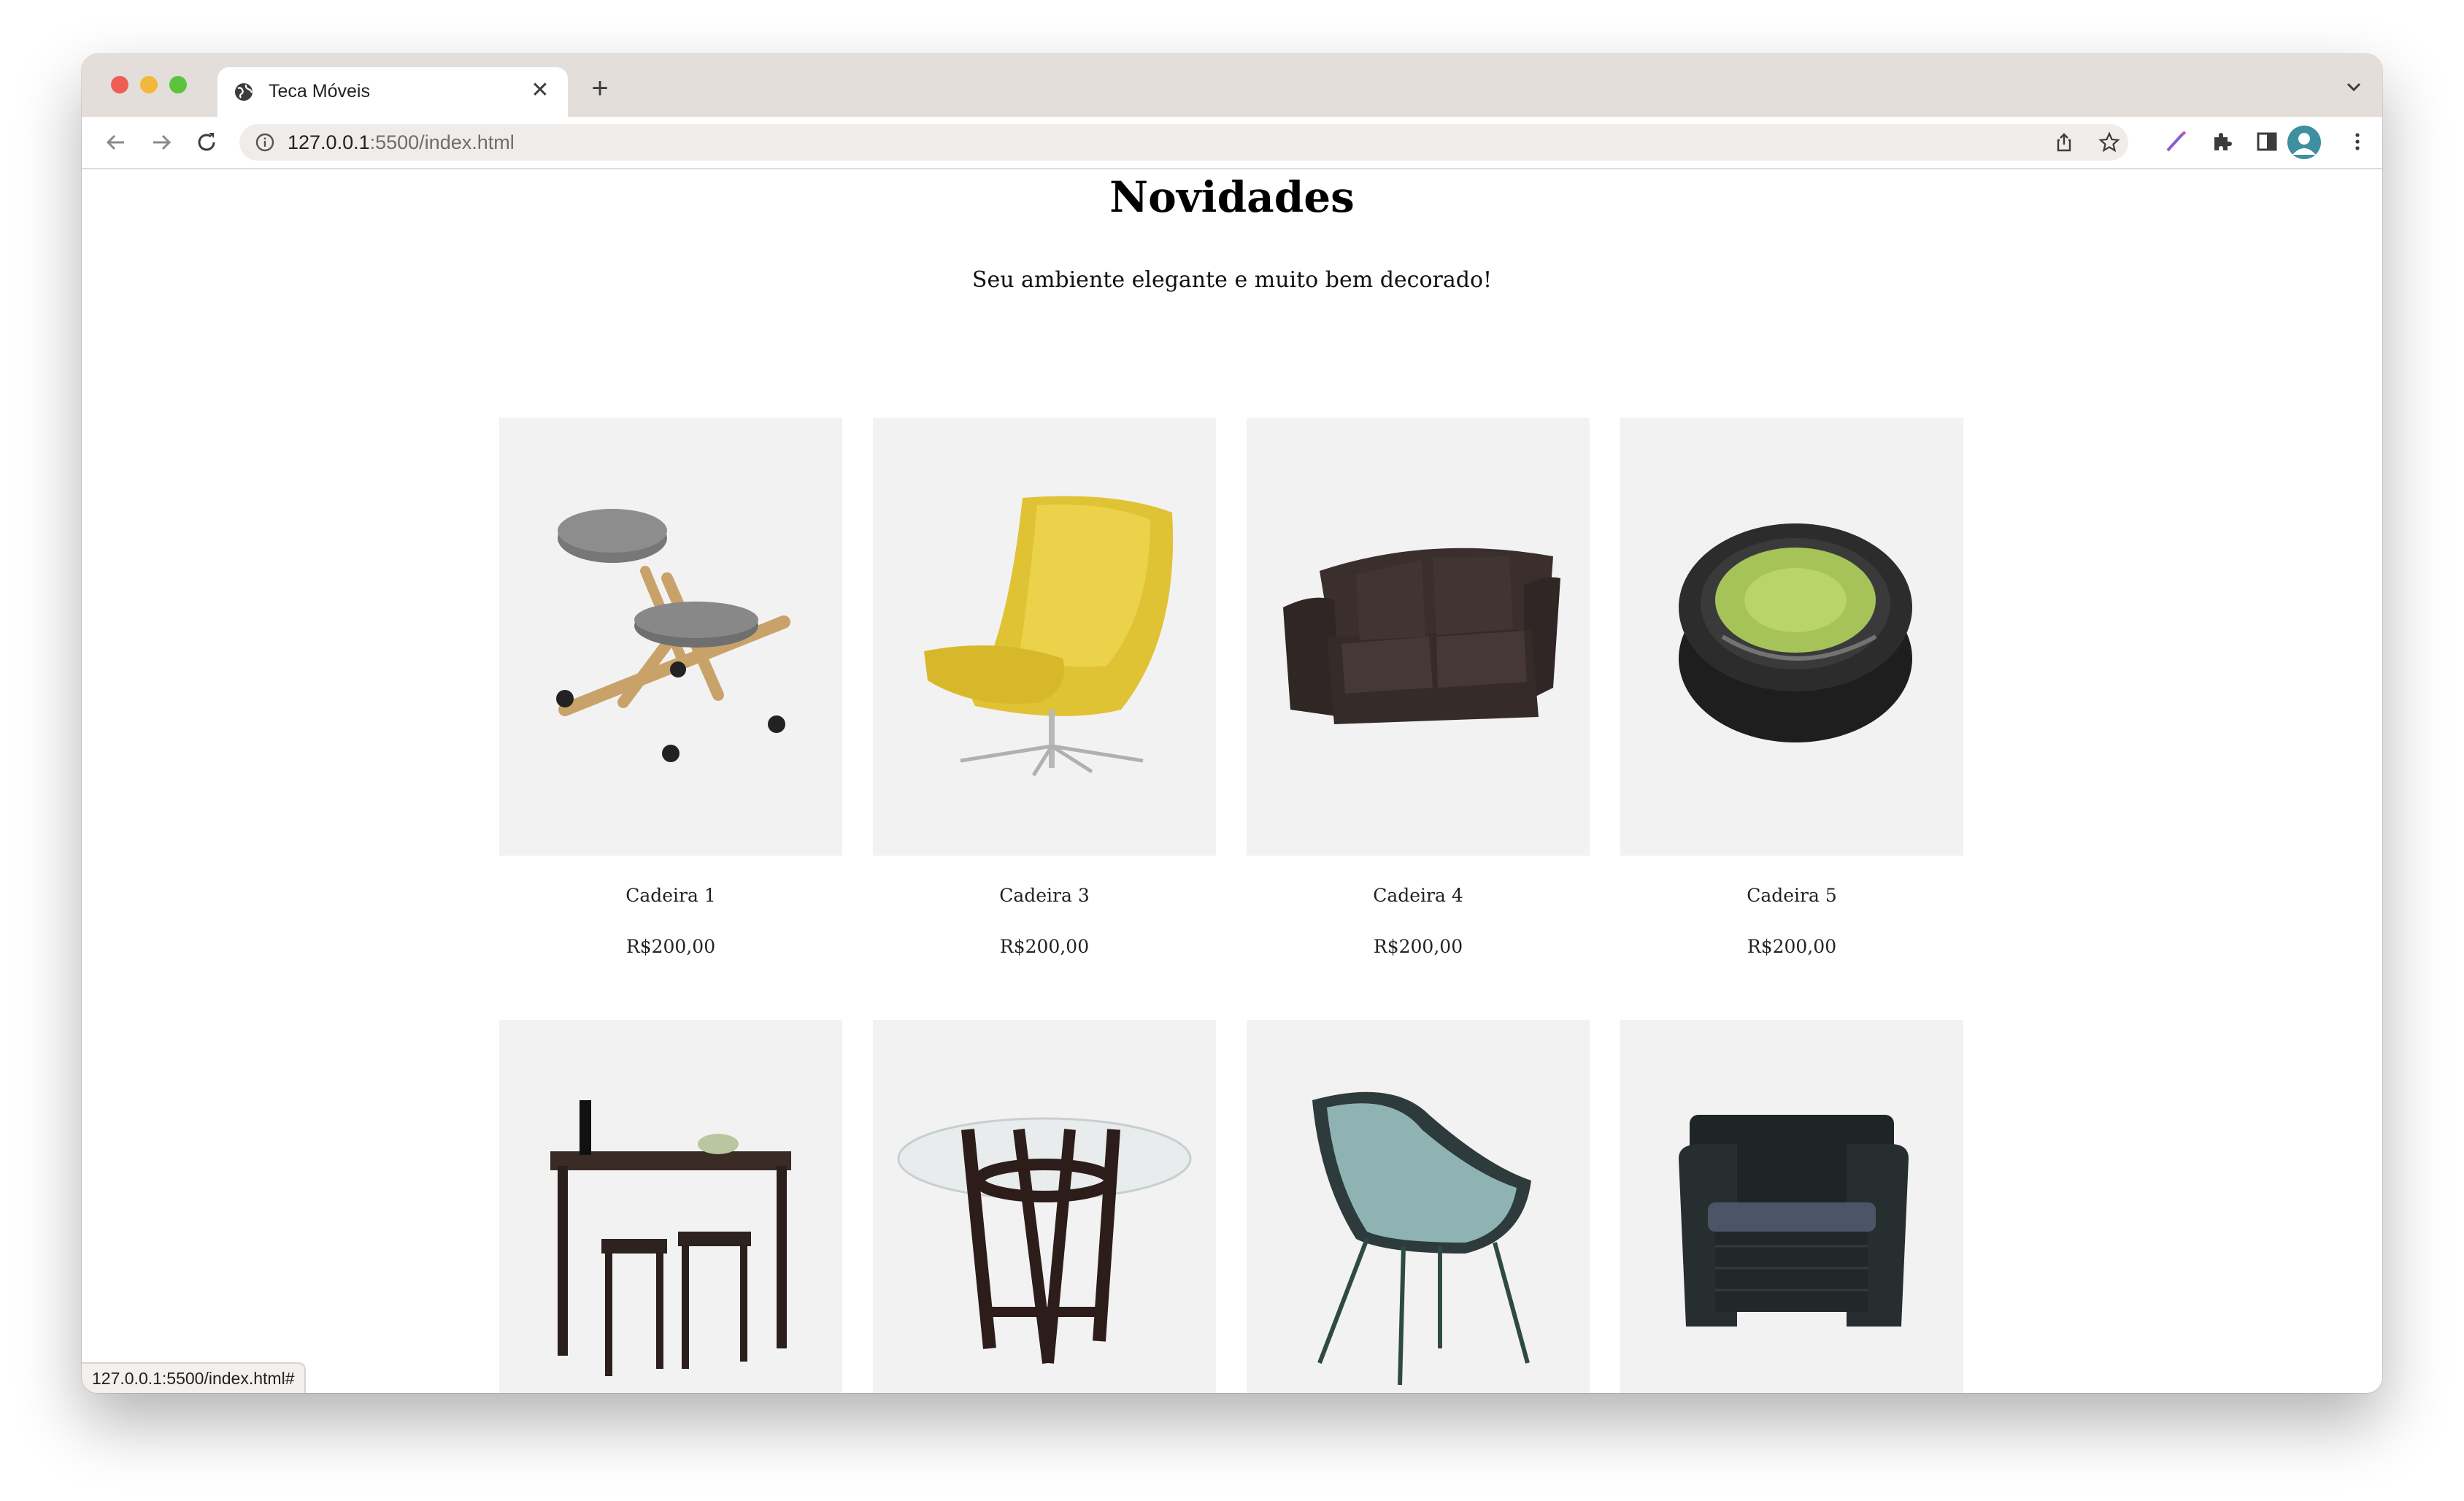  I want to click on bar-table-stools-image, so click(670, 1206).